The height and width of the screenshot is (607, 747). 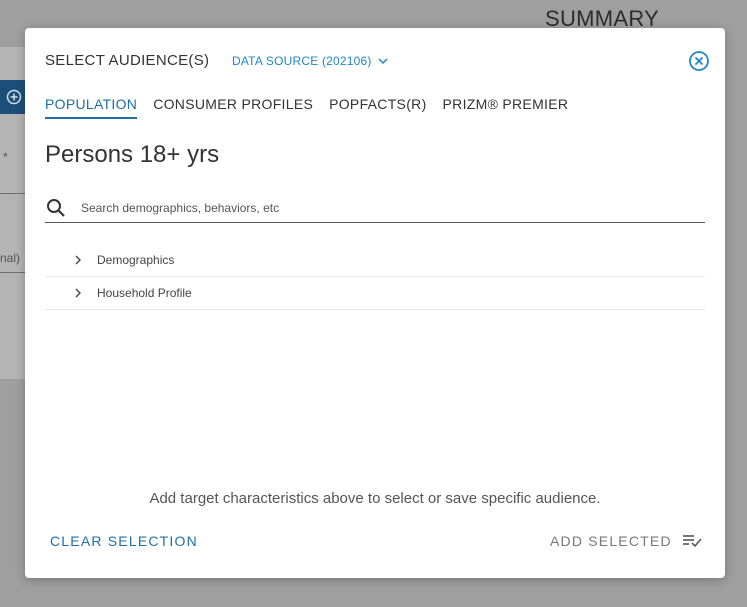 I want to click on audience-heading: Persons 18+ yrs, so click(x=132, y=154).